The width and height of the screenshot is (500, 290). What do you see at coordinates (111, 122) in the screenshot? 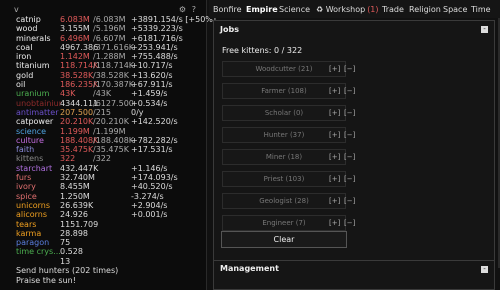
I see `resource-max: /20.210K` at bounding box center [111, 122].